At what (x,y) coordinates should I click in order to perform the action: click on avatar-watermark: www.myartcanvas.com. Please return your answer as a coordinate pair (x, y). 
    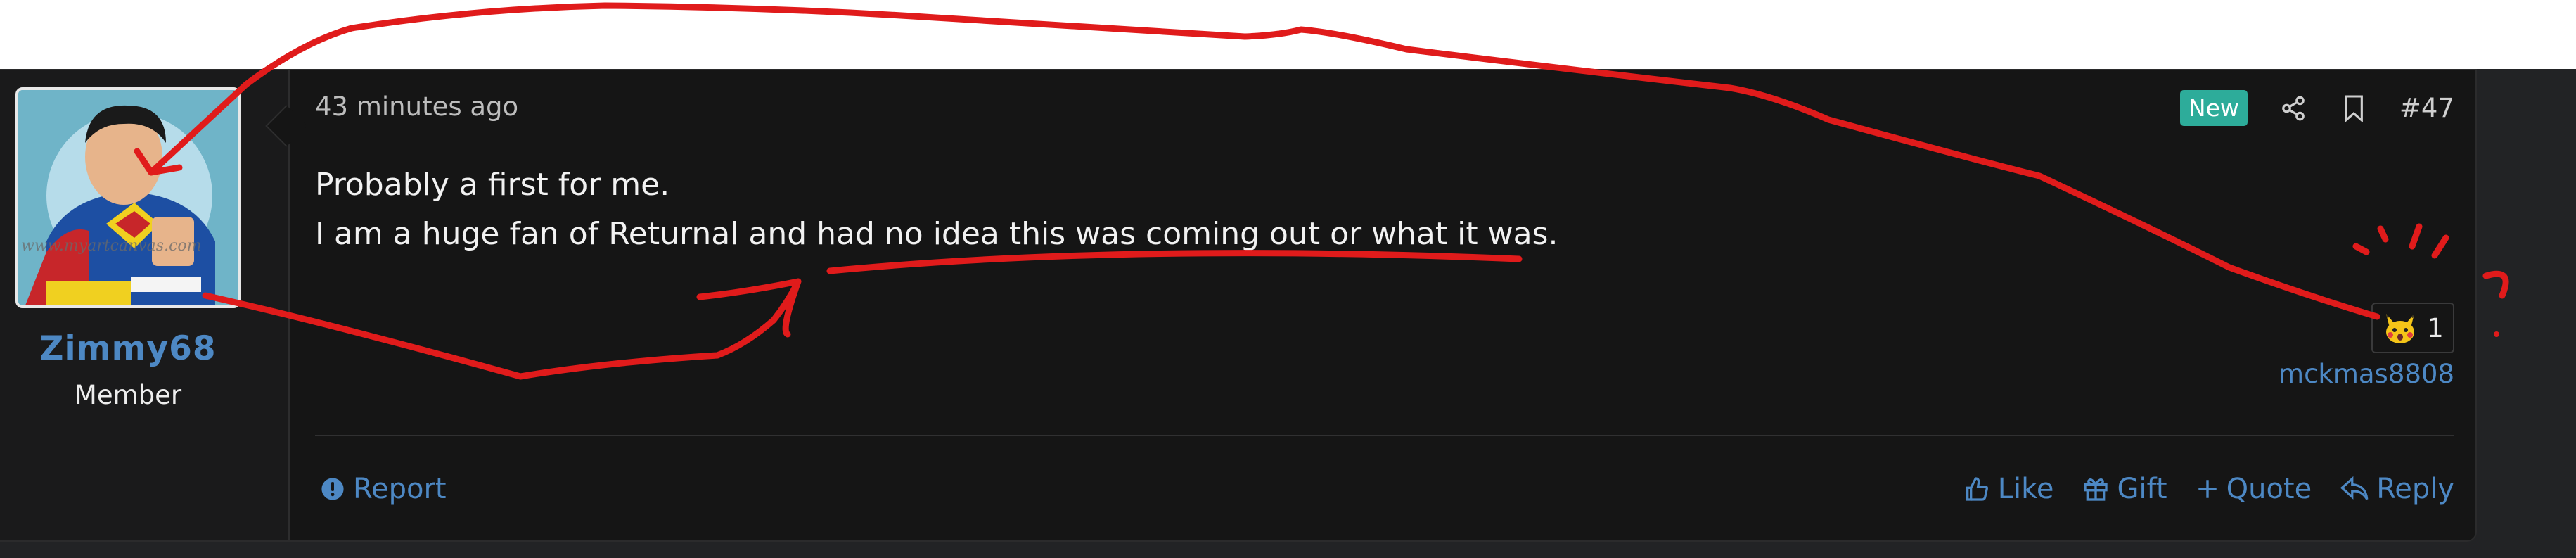
    Looking at the image, I should click on (111, 246).